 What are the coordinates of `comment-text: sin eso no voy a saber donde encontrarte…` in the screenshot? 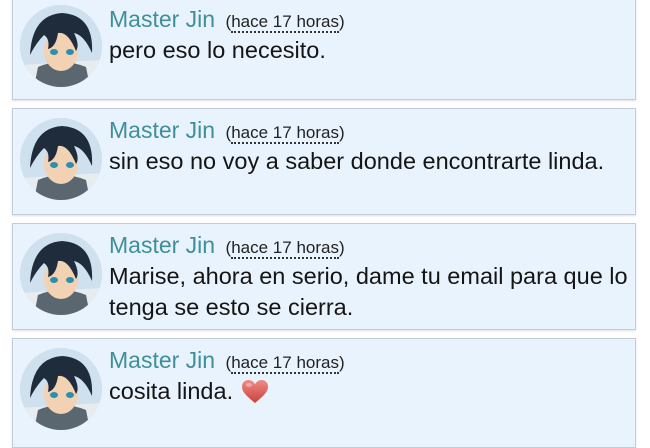 It's located at (357, 161).